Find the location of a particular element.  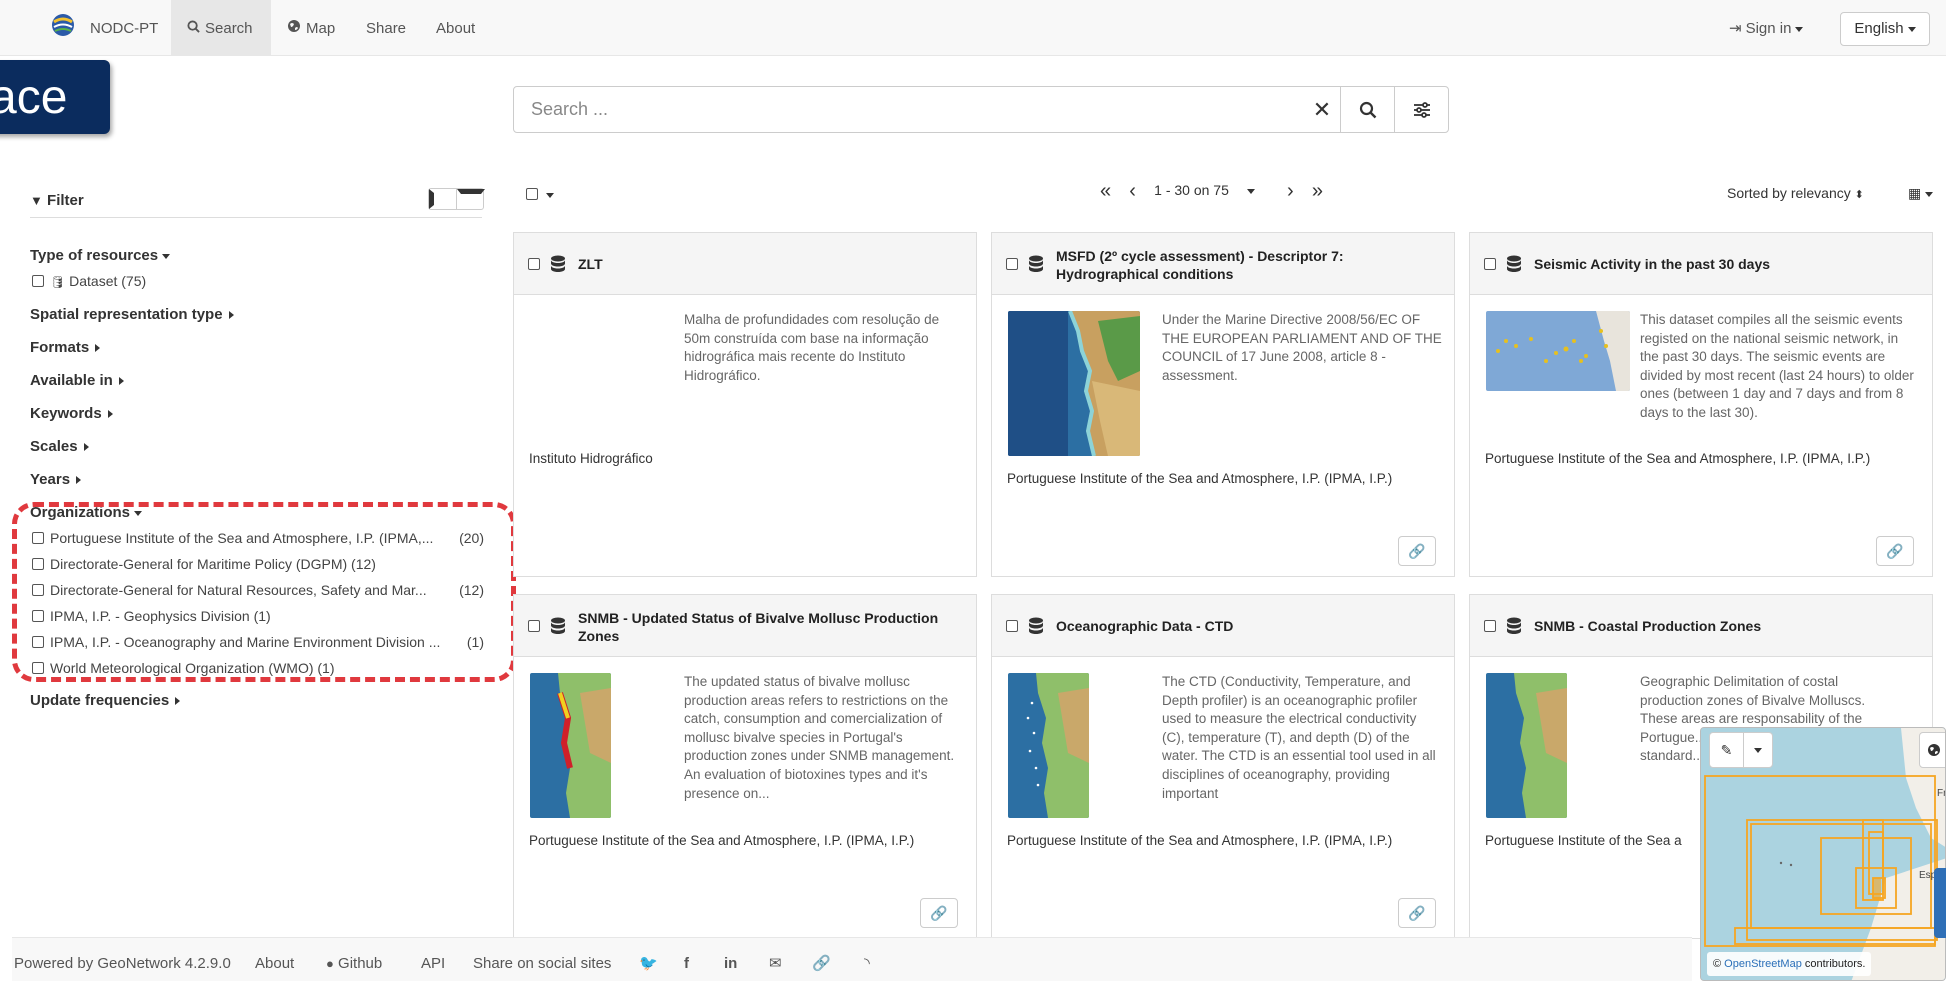

facet-update-frequencies: Update frequencies is located at coordinates (105, 700).